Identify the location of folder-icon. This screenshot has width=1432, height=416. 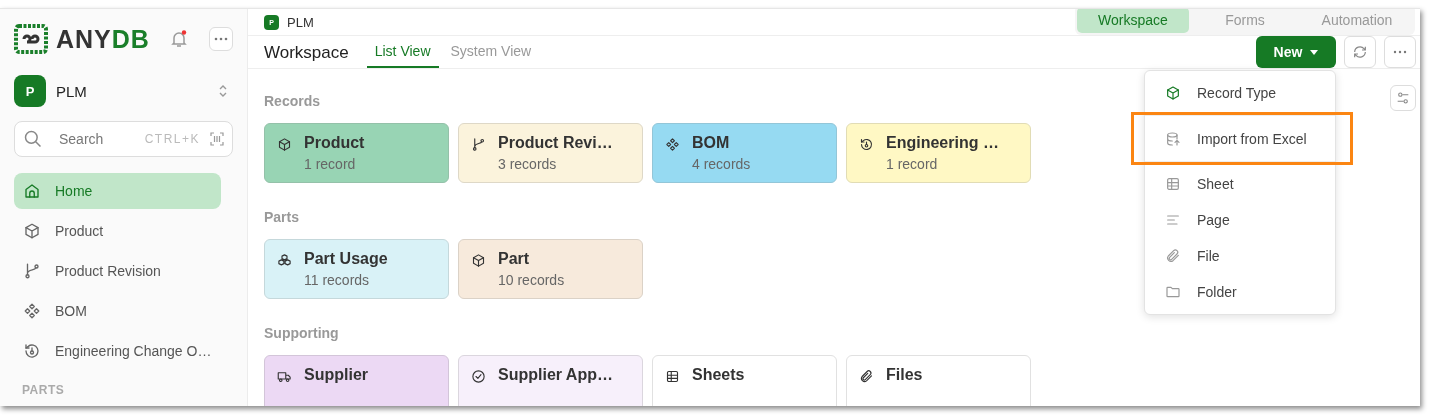
(1173, 292).